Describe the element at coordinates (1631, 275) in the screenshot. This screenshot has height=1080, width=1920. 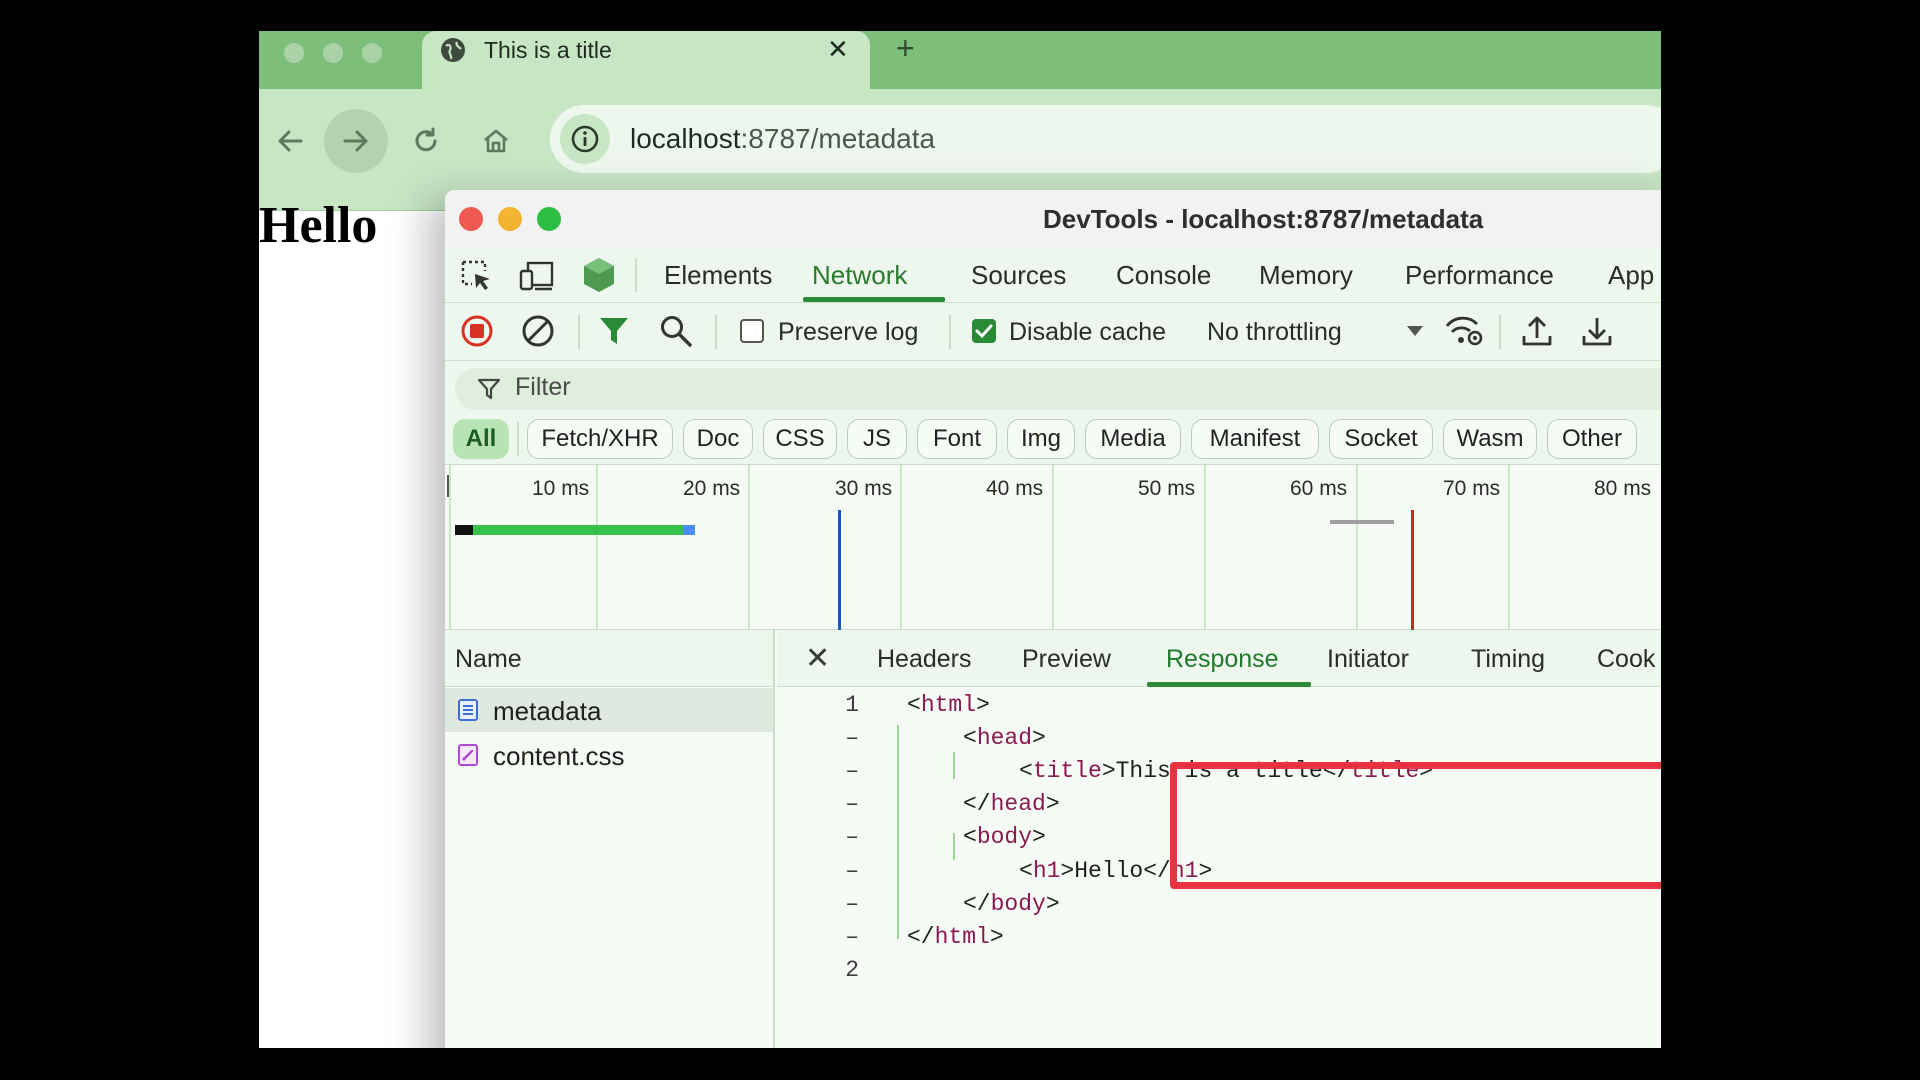
I see `tab-application: App` at that location.